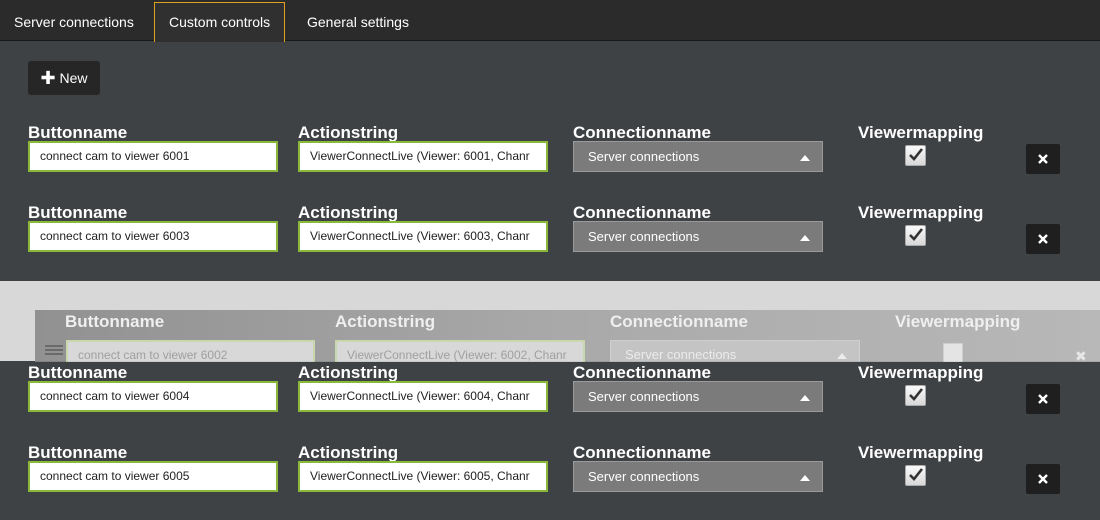 The height and width of the screenshot is (520, 1100). I want to click on actionstring-input: ViewerConnectLive (Viewer: 6005, Chanr, so click(423, 476).